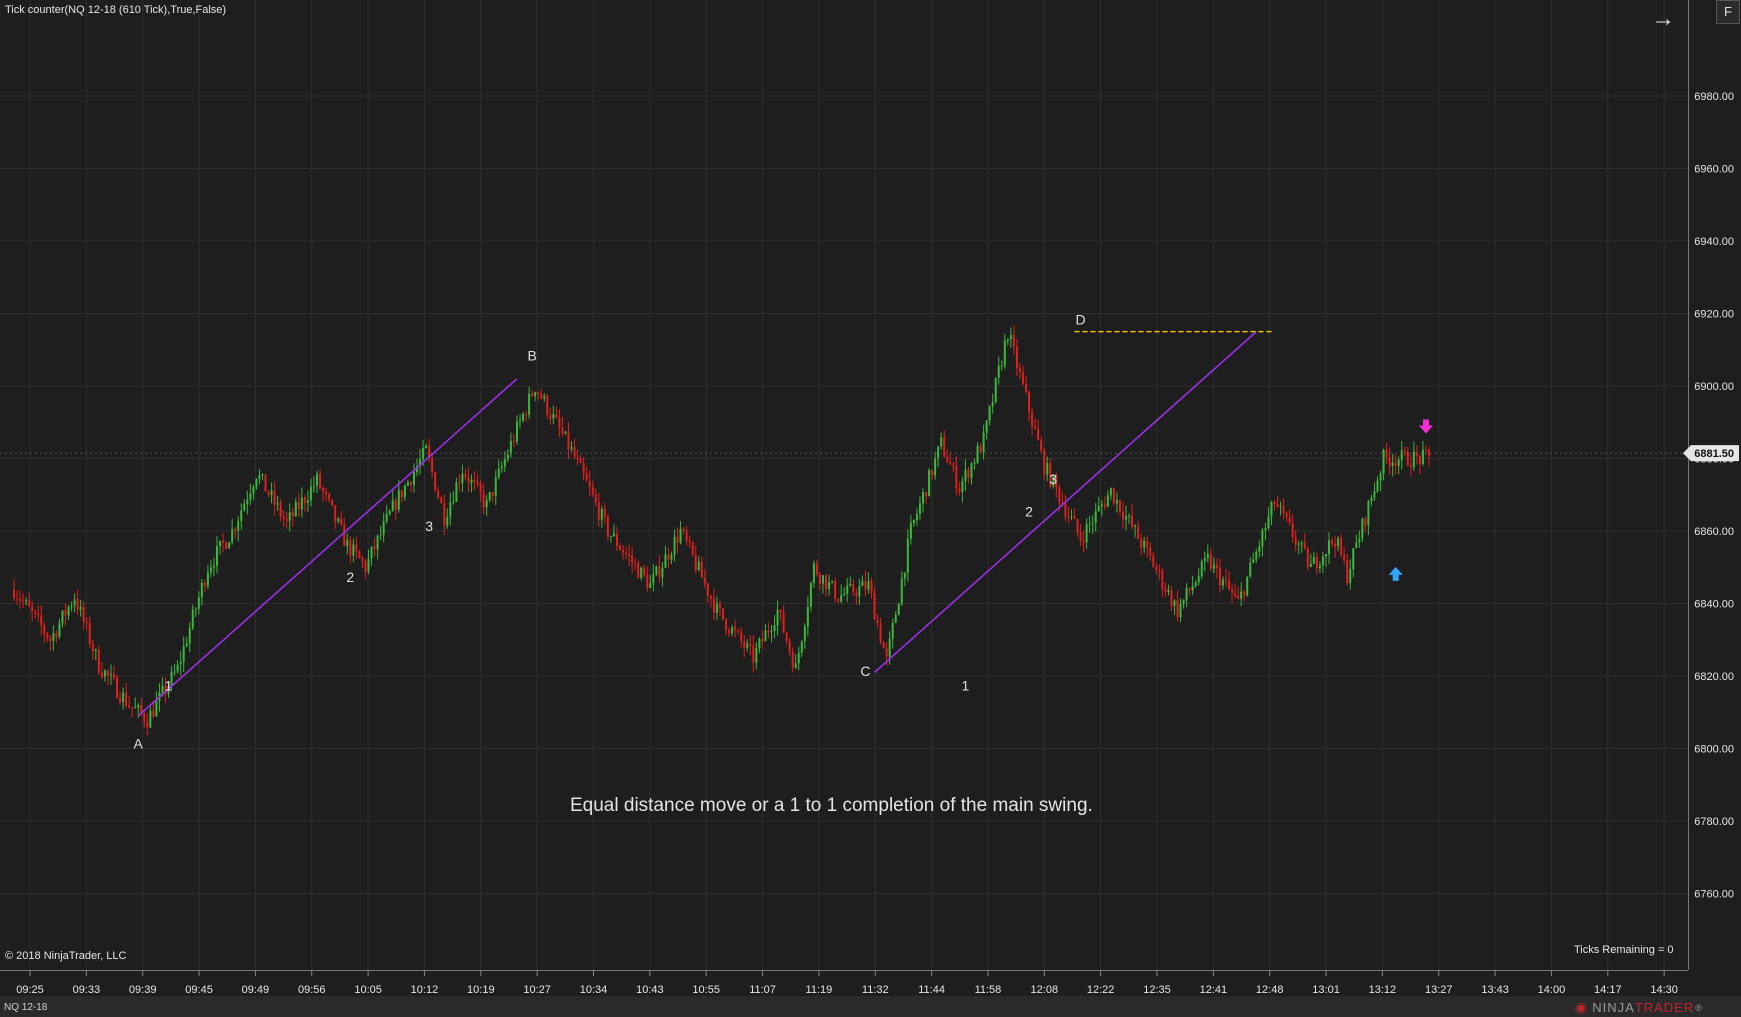  Describe the element at coordinates (25, 1007) in the screenshot. I see `instrument-tab: NQ 12-18` at that location.